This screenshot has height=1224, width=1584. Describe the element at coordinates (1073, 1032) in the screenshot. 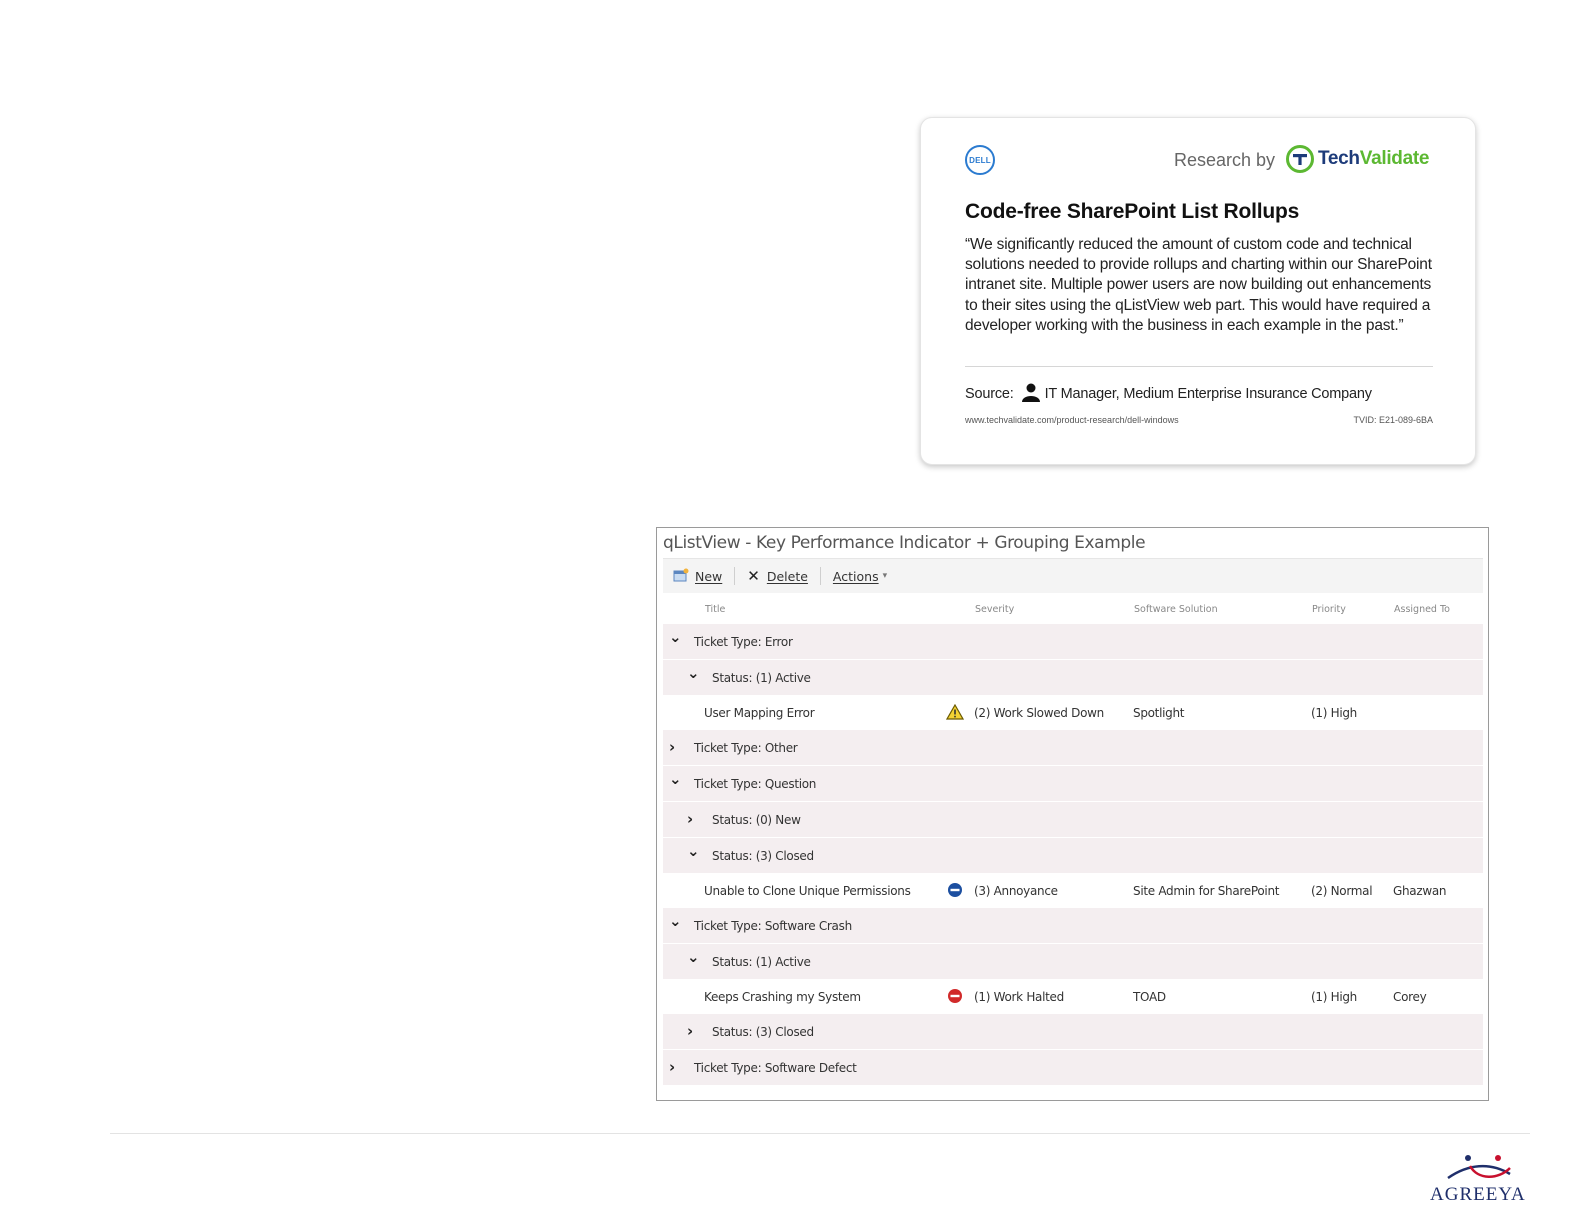

I see `group-row-status: › Status: (3) Closed` at that location.